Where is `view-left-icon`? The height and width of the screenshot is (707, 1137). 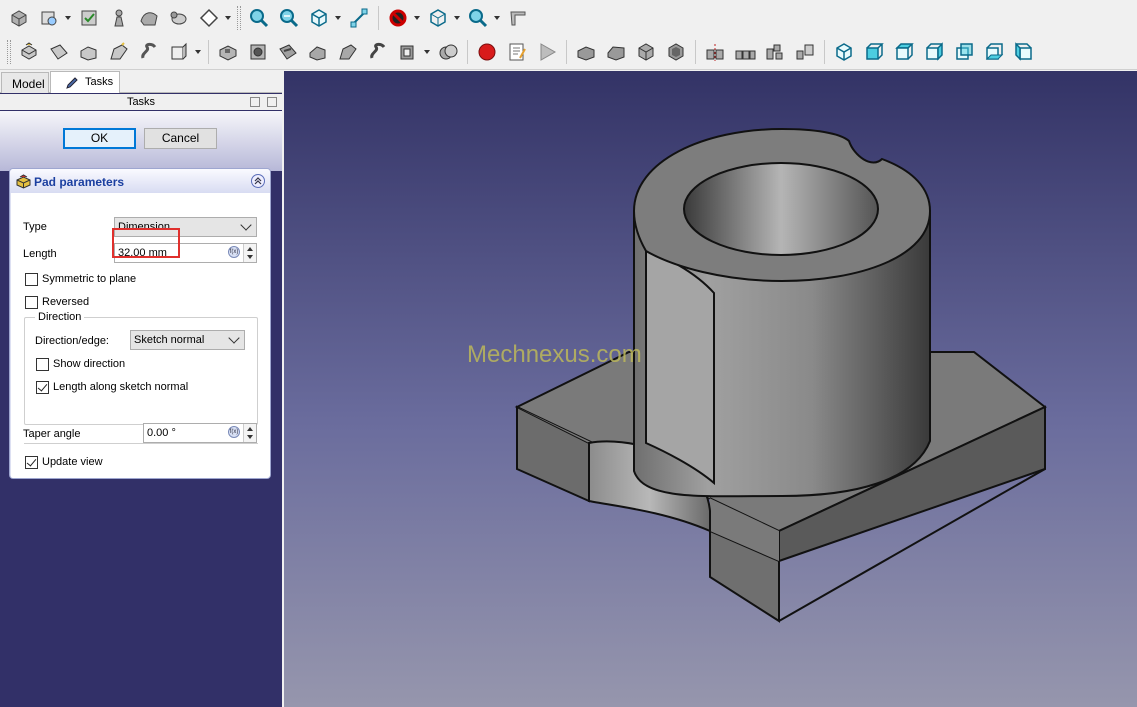
view-left-icon is located at coordinates (1024, 52).